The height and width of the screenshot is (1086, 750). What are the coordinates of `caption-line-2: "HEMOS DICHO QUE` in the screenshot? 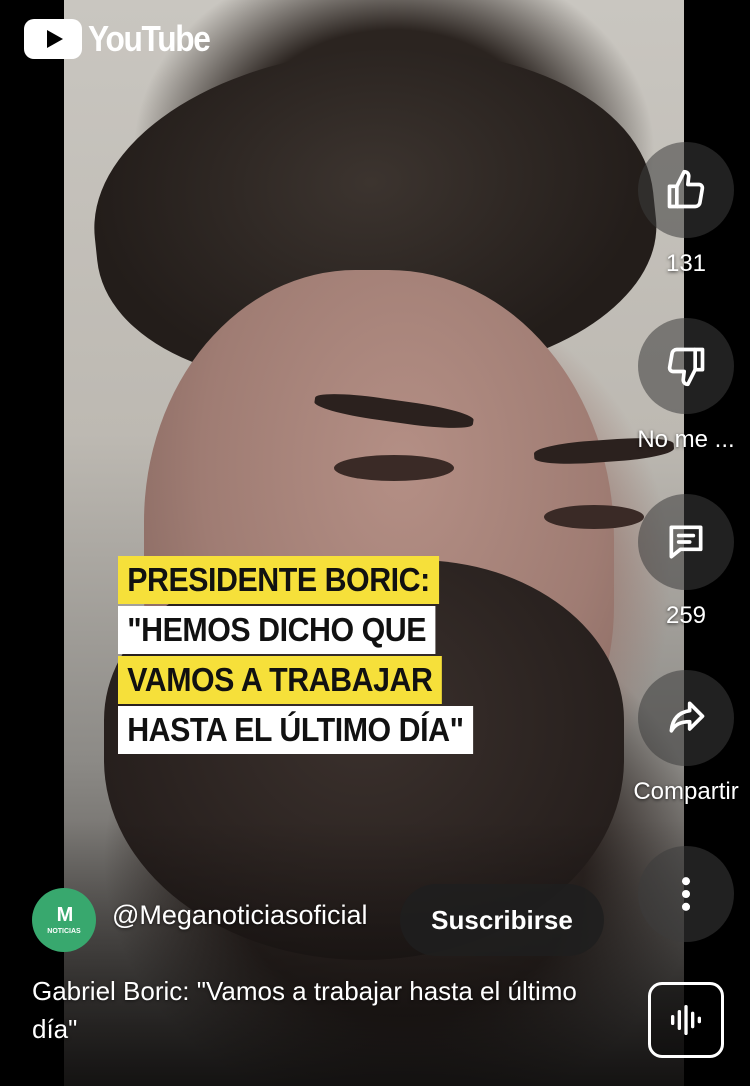 It's located at (277, 630).